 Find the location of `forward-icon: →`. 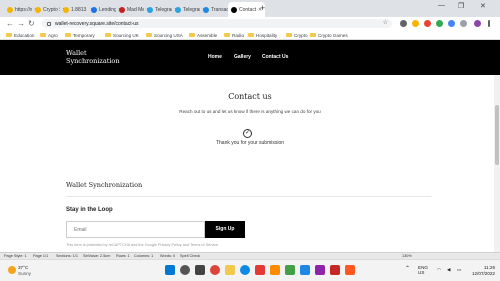

forward-icon: → is located at coordinates (21, 23).